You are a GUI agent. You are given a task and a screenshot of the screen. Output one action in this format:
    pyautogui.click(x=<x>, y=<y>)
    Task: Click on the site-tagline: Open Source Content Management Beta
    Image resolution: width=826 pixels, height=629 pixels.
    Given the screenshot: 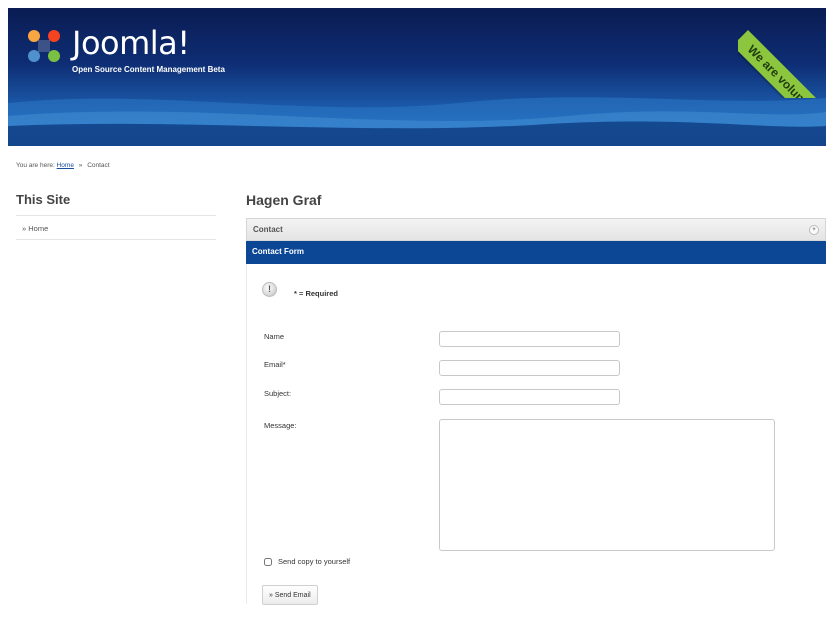 What is the action you would take?
    pyautogui.click(x=148, y=69)
    